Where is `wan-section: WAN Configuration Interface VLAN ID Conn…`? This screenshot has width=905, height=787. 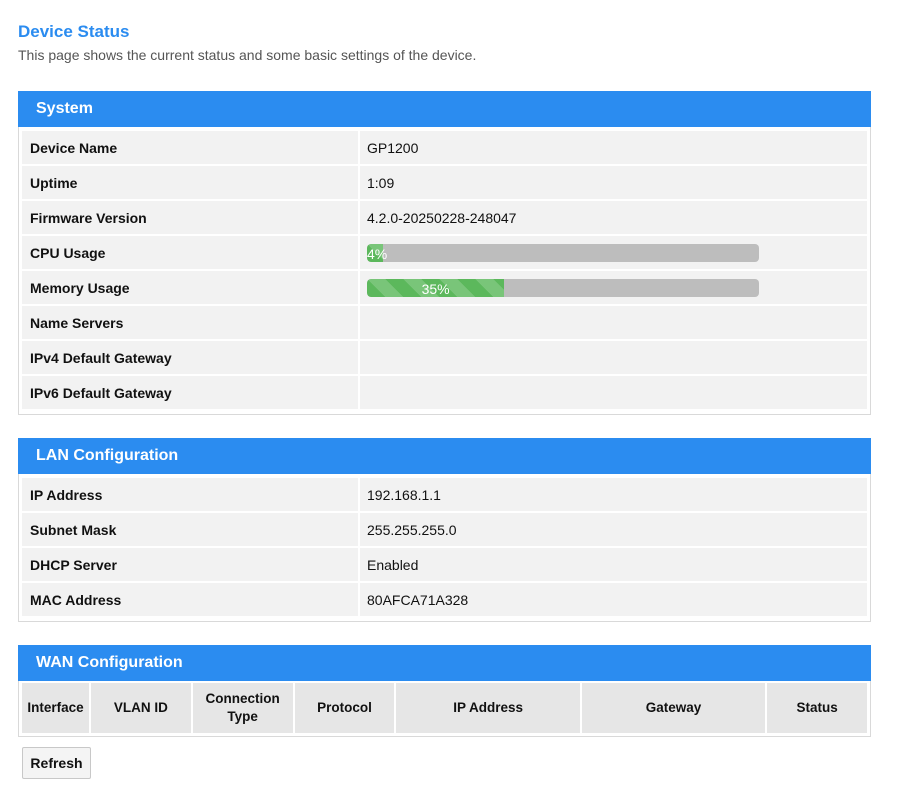 wan-section: WAN Configuration Interface VLAN ID Conn… is located at coordinates (444, 691).